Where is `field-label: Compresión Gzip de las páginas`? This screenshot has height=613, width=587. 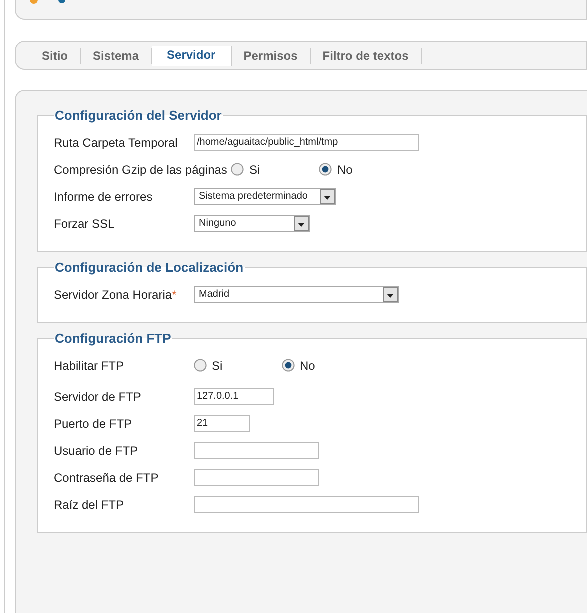 field-label: Compresión Gzip de las páginas is located at coordinates (141, 169).